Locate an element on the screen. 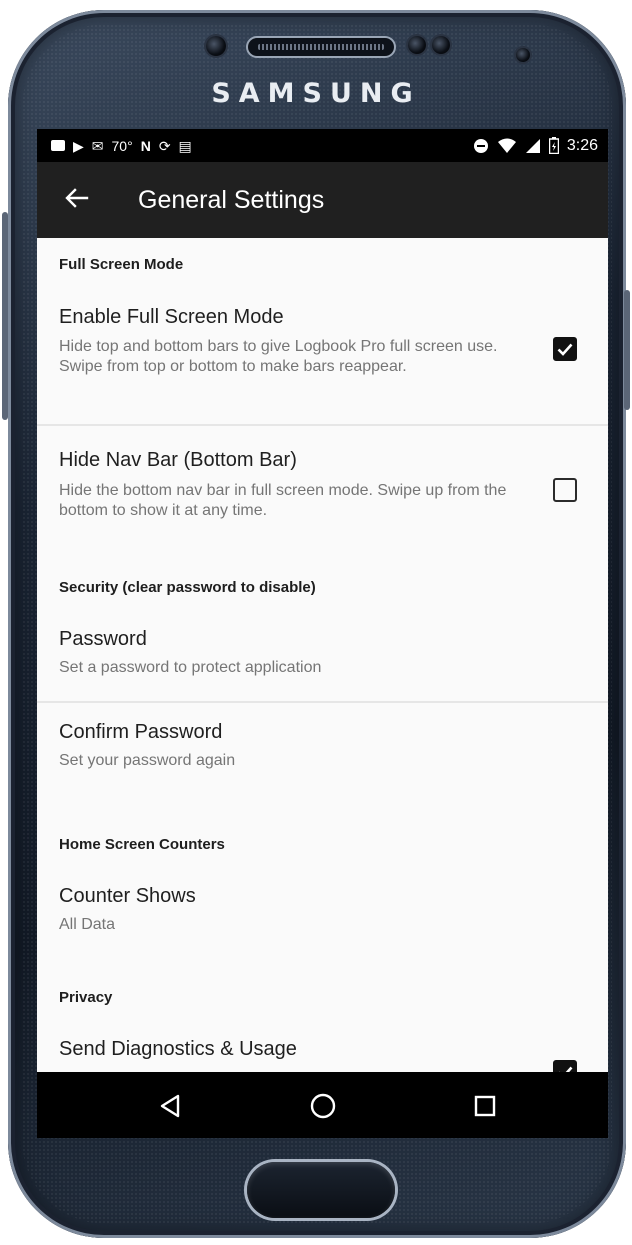 This screenshot has width=632, height=1245. proximity-sensor is located at coordinates (417, 45).